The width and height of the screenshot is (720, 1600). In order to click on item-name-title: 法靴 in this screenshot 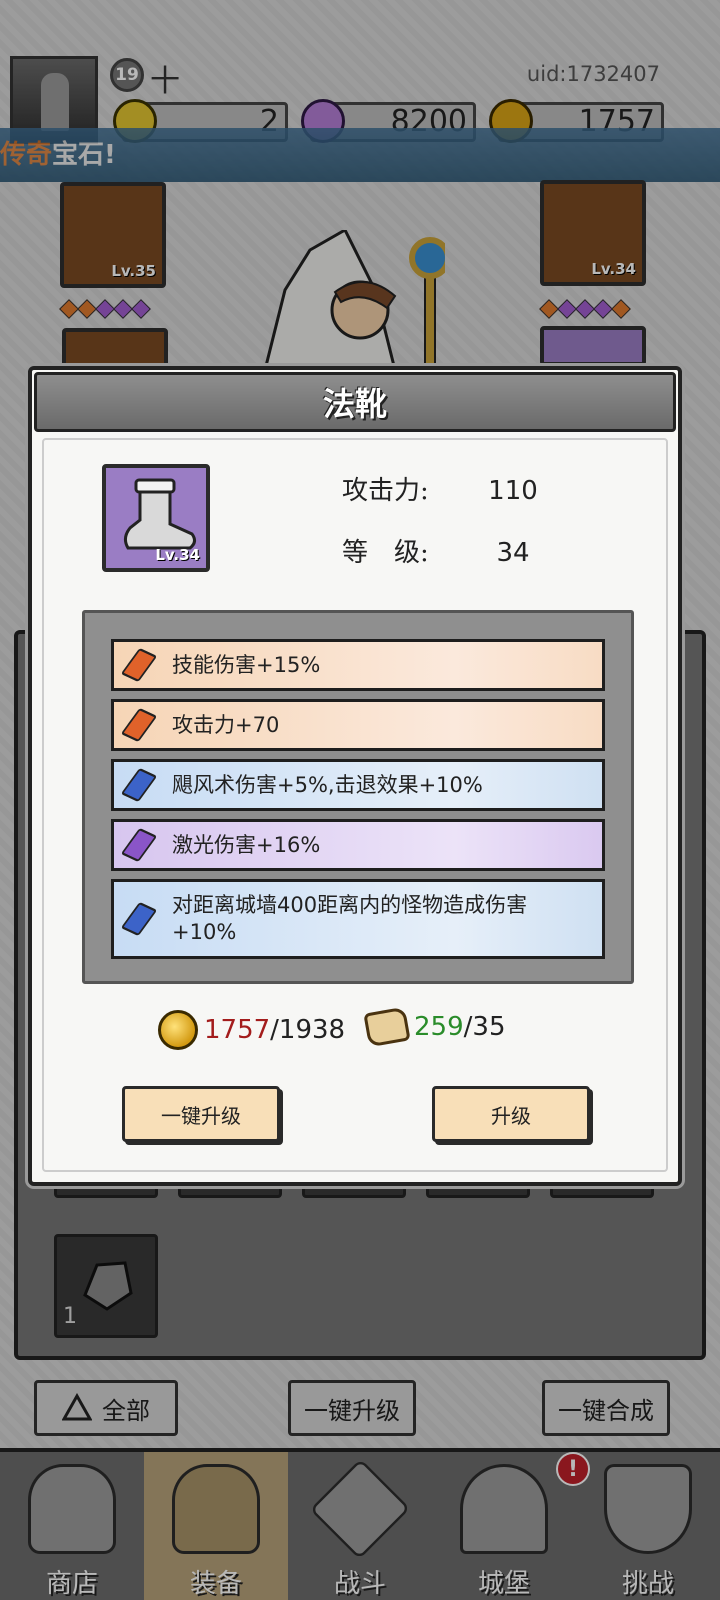, I will do `click(354, 404)`.